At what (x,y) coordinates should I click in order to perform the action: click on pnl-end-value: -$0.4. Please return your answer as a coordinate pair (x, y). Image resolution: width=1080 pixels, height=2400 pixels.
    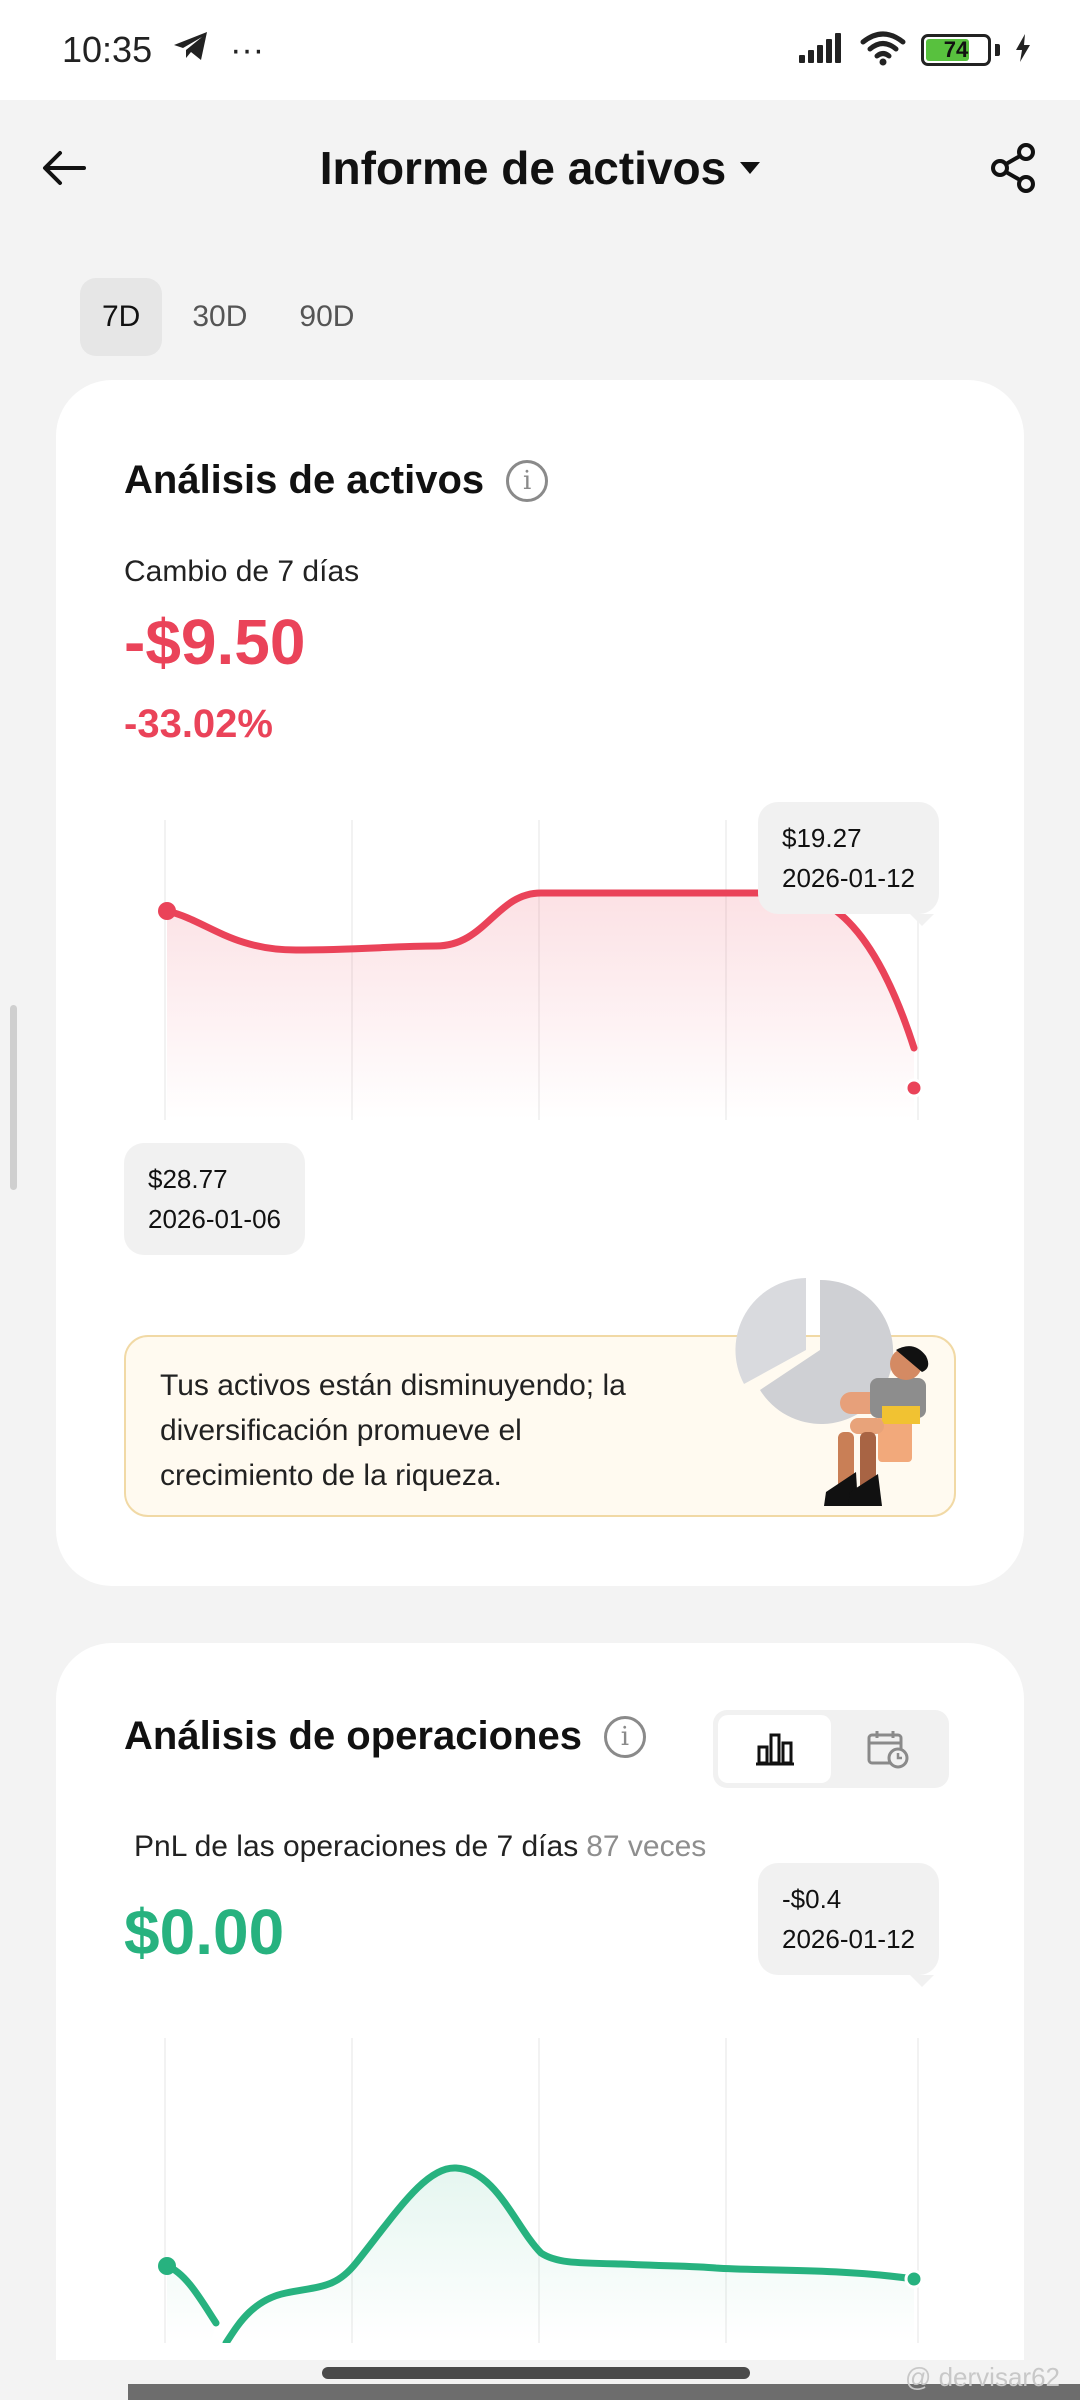
    Looking at the image, I should click on (812, 1899).